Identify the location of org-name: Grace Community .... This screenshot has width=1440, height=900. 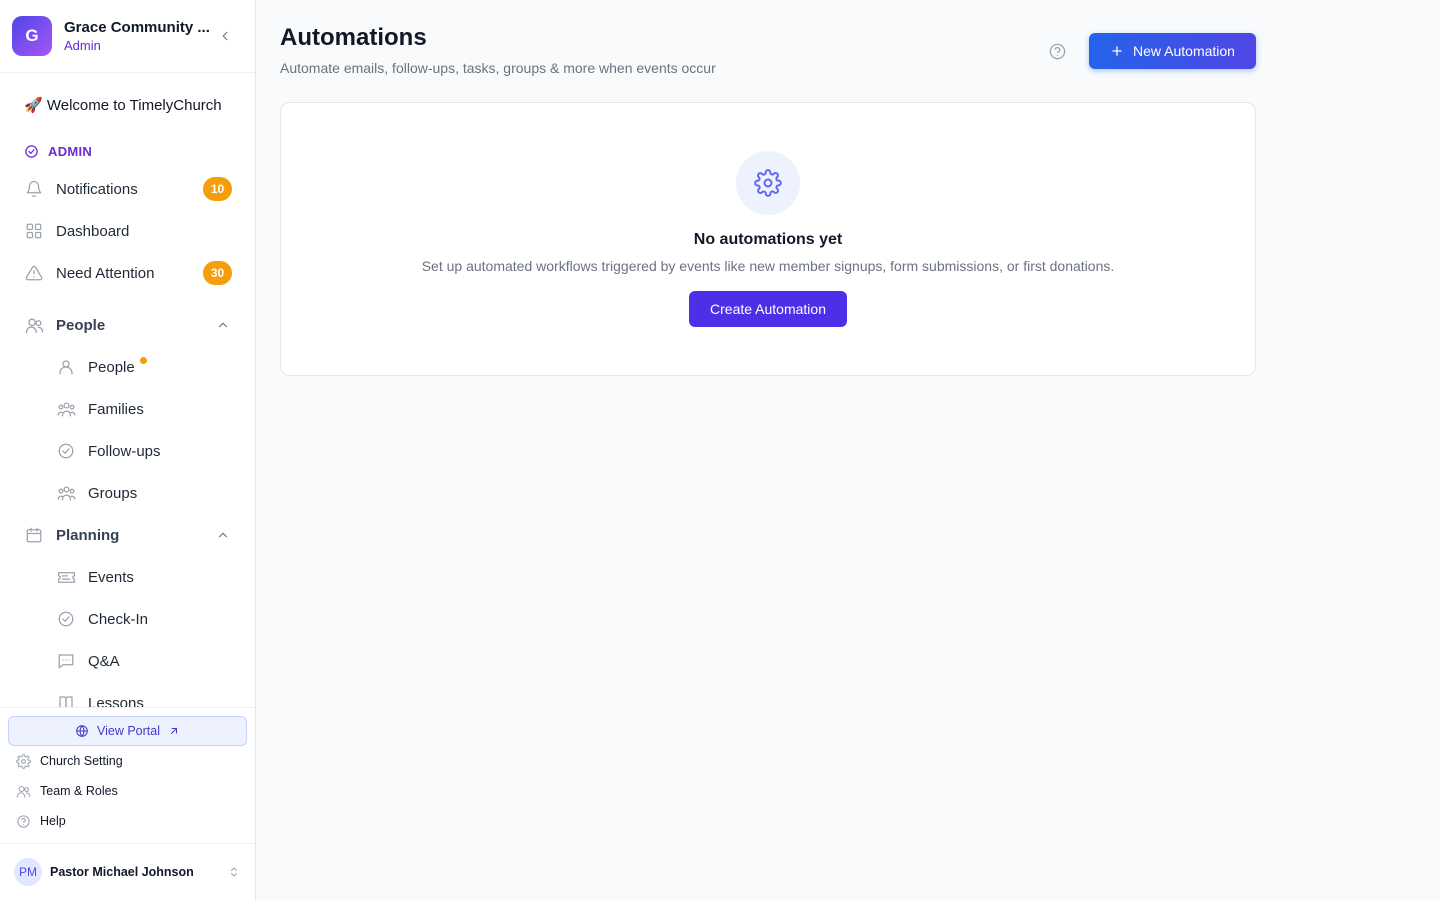
(136, 27).